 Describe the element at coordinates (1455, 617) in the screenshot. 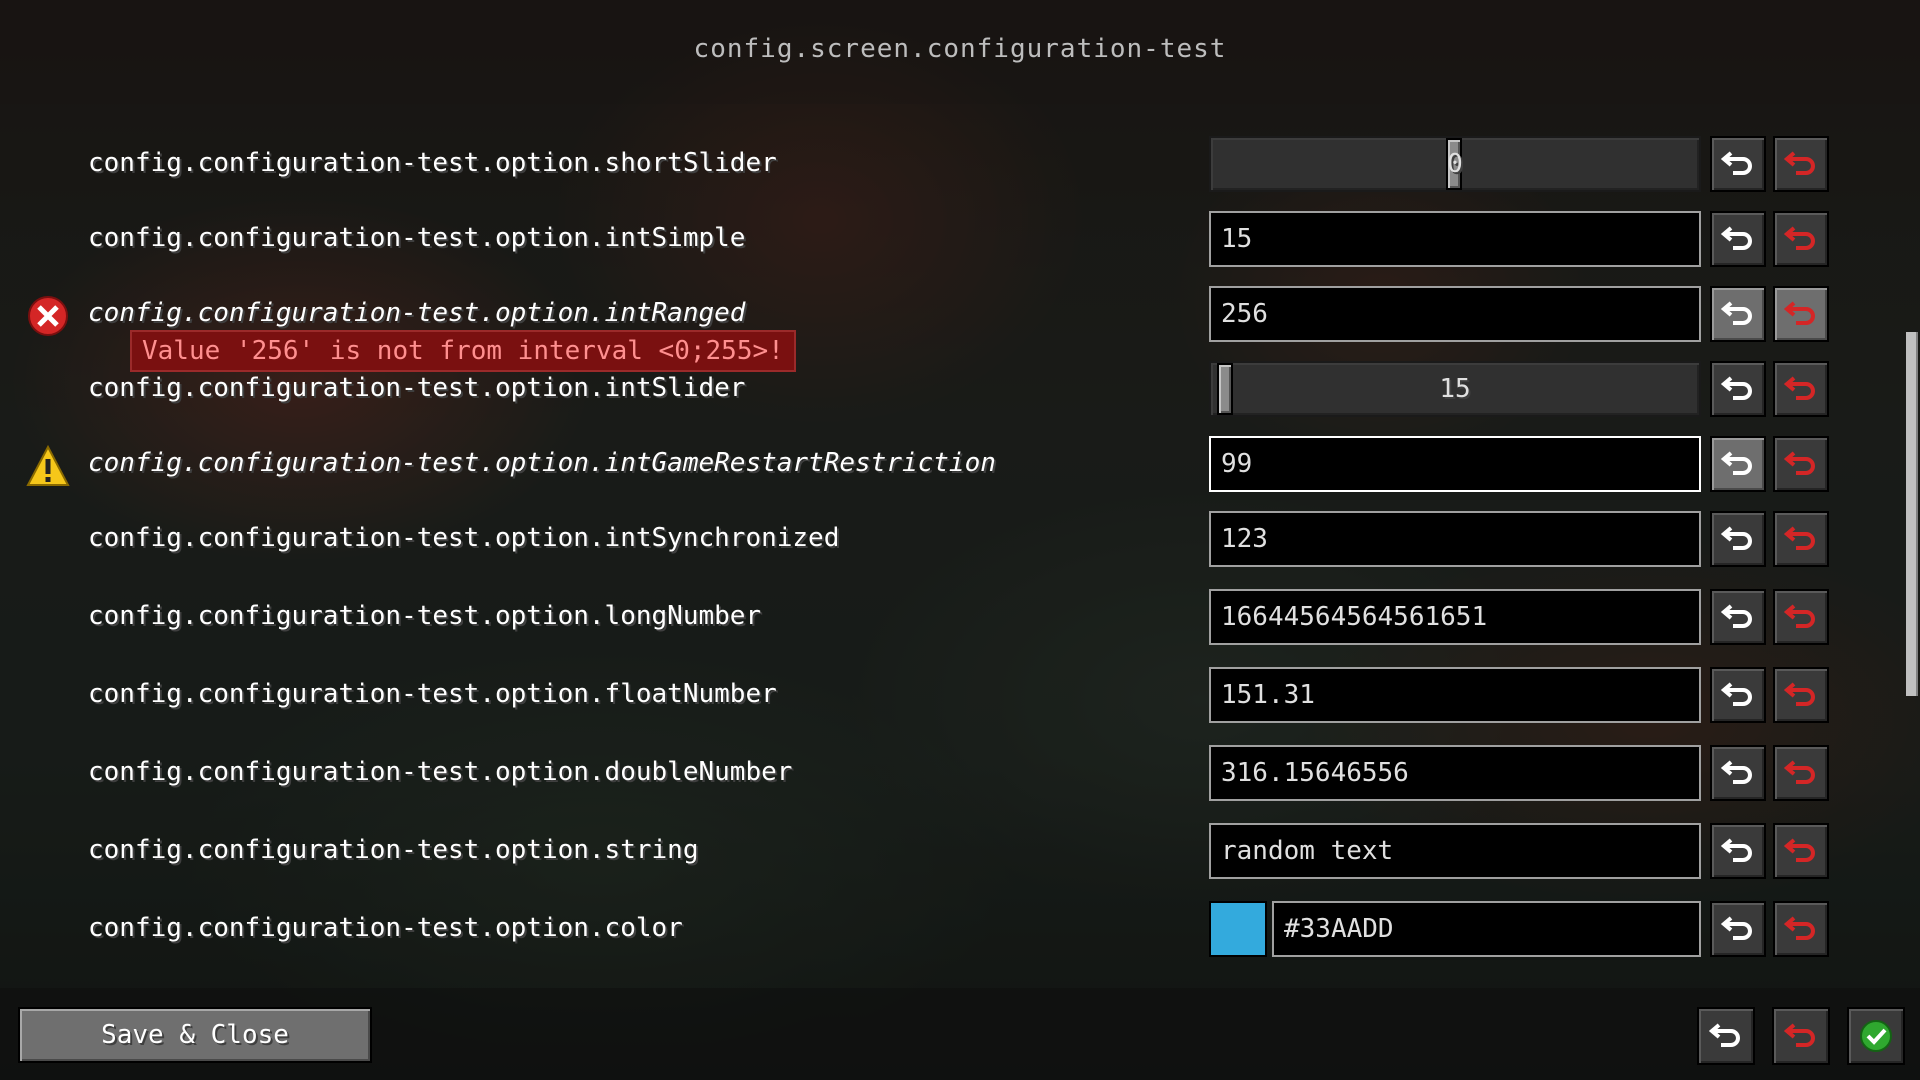

I see `long-number-input: 16644564564561651` at that location.